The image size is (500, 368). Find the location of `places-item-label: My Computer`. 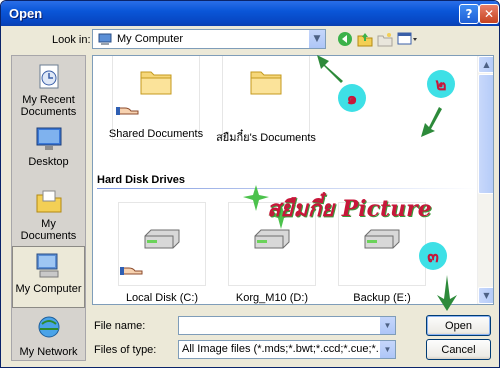

places-item-label: My Computer is located at coordinates (48, 289).